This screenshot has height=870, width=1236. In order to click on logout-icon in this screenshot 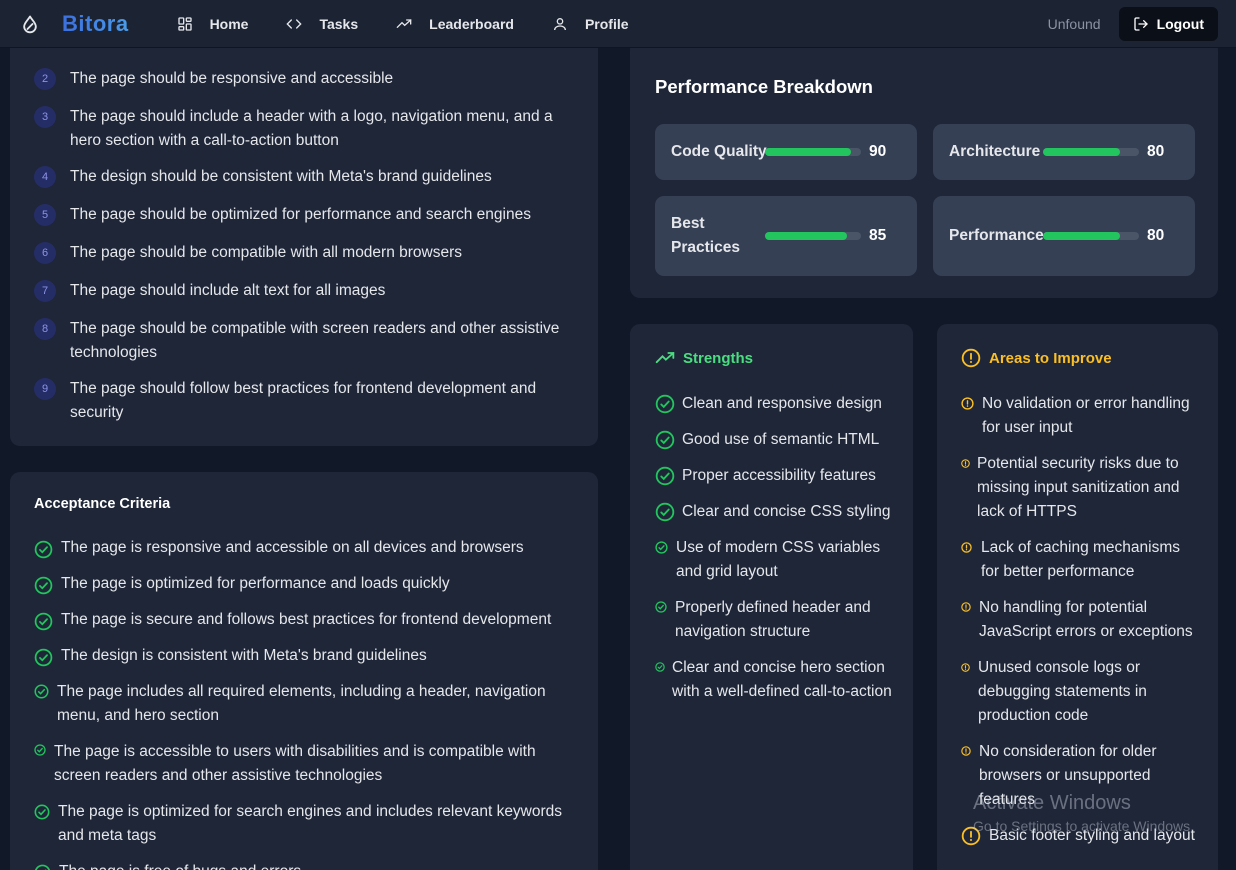, I will do `click(1140, 24)`.